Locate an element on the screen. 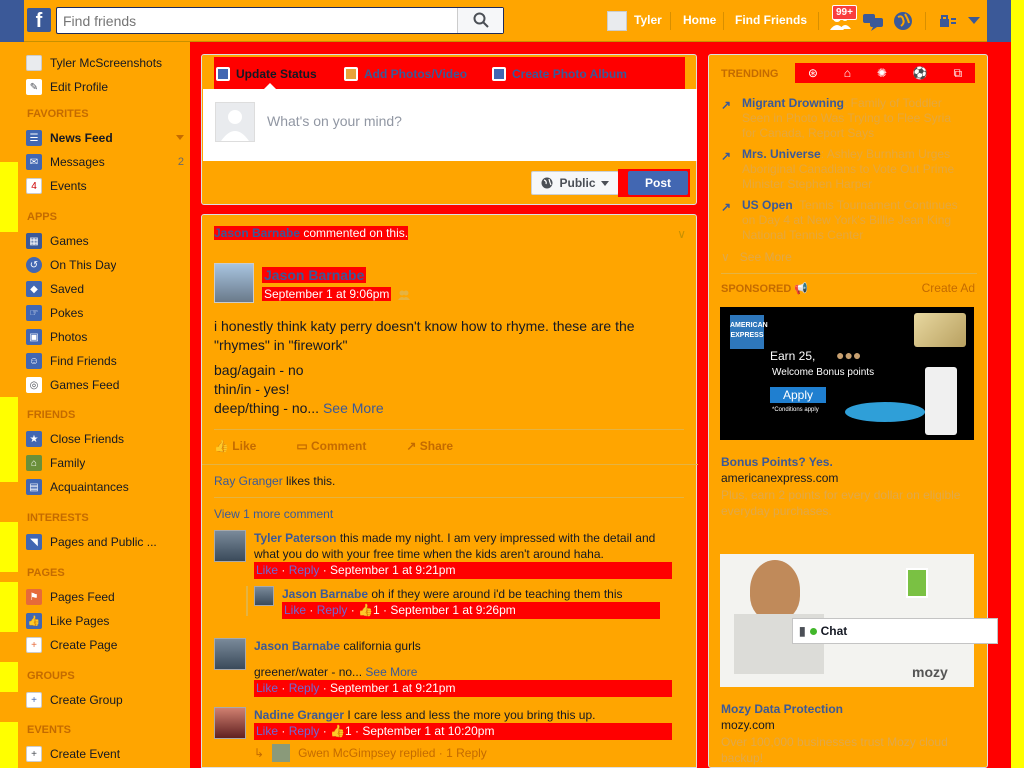  sidebar-item-acquaintances: ▤ Acquaintances is located at coordinates (106, 487).